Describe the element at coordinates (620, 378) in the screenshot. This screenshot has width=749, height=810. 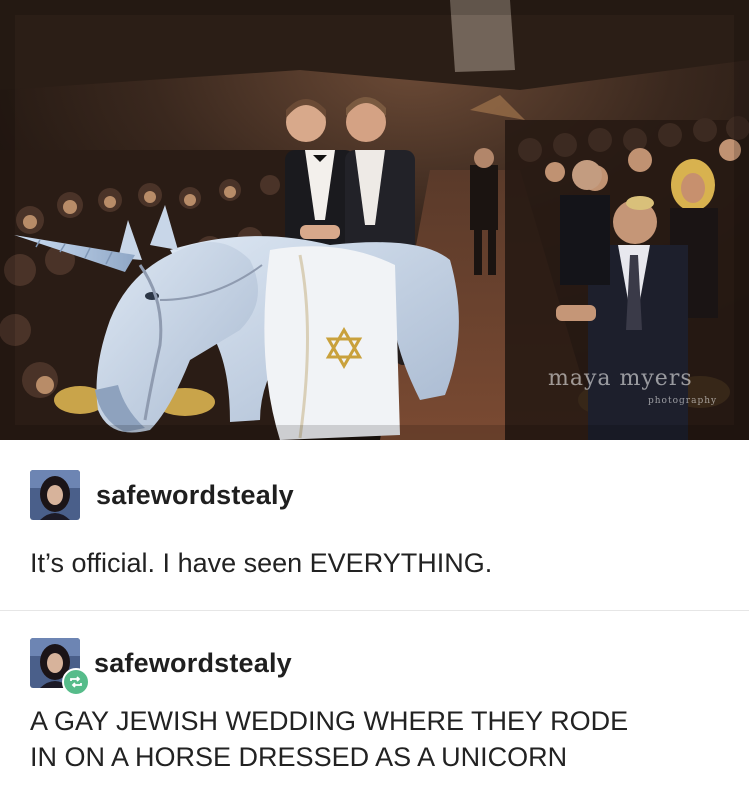
I see `watermark-main: maya myers` at that location.